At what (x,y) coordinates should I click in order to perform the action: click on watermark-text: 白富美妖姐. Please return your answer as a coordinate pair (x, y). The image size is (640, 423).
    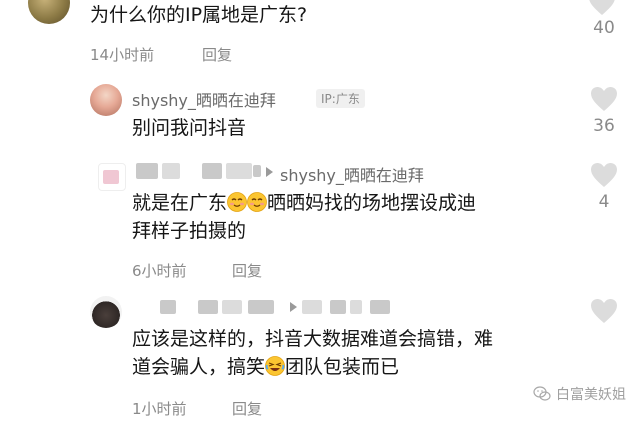
    Looking at the image, I should click on (591, 395).